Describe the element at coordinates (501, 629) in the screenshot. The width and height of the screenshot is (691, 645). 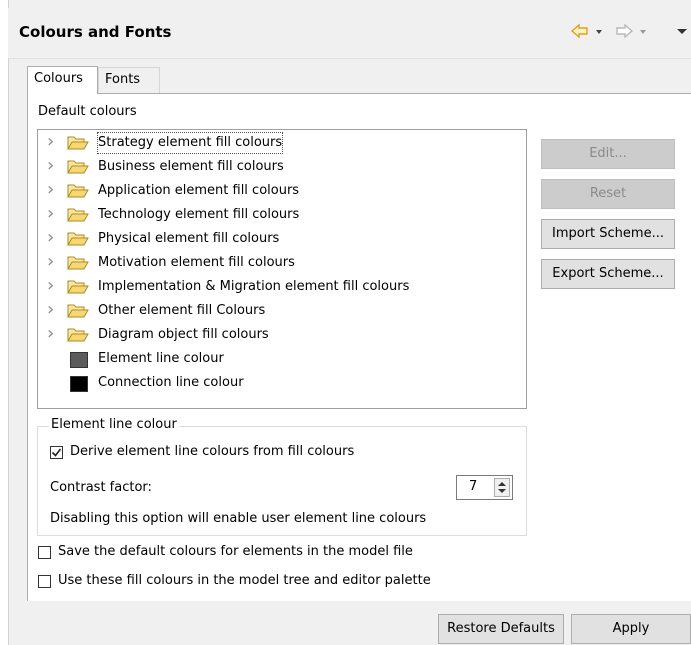
I see `restore-defaults-button: Restore Defaults` at that location.